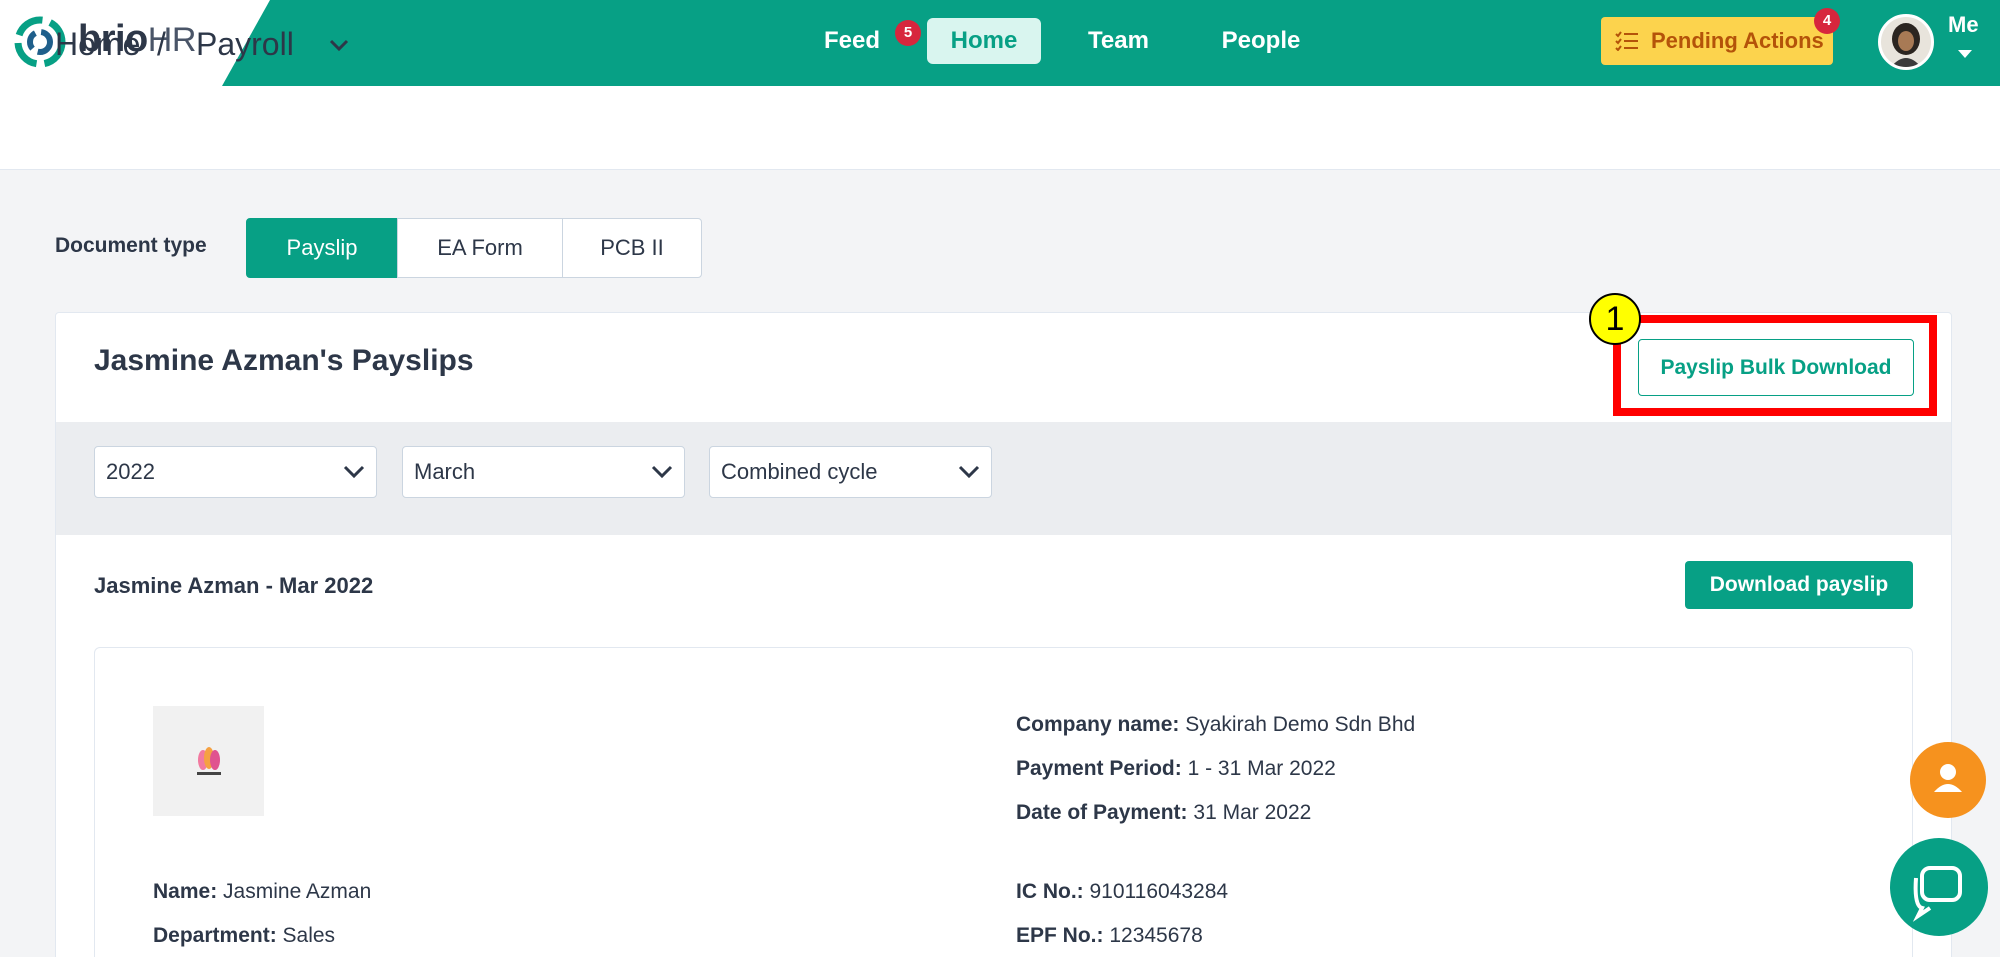  I want to click on profile-fab-button, so click(1948, 780).